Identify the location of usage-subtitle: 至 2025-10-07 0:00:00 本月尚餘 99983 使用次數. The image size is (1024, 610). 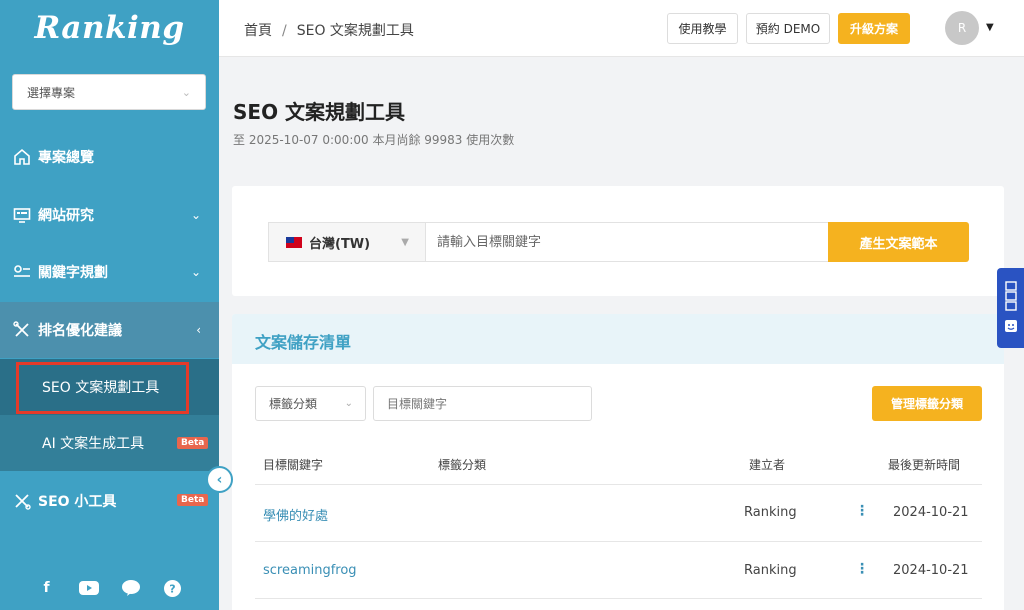
(374, 140).